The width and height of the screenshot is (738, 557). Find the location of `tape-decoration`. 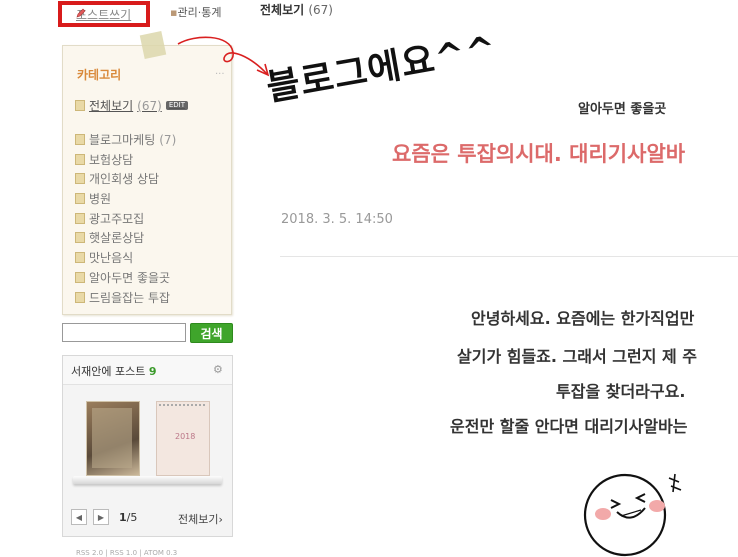

tape-decoration is located at coordinates (153, 45).